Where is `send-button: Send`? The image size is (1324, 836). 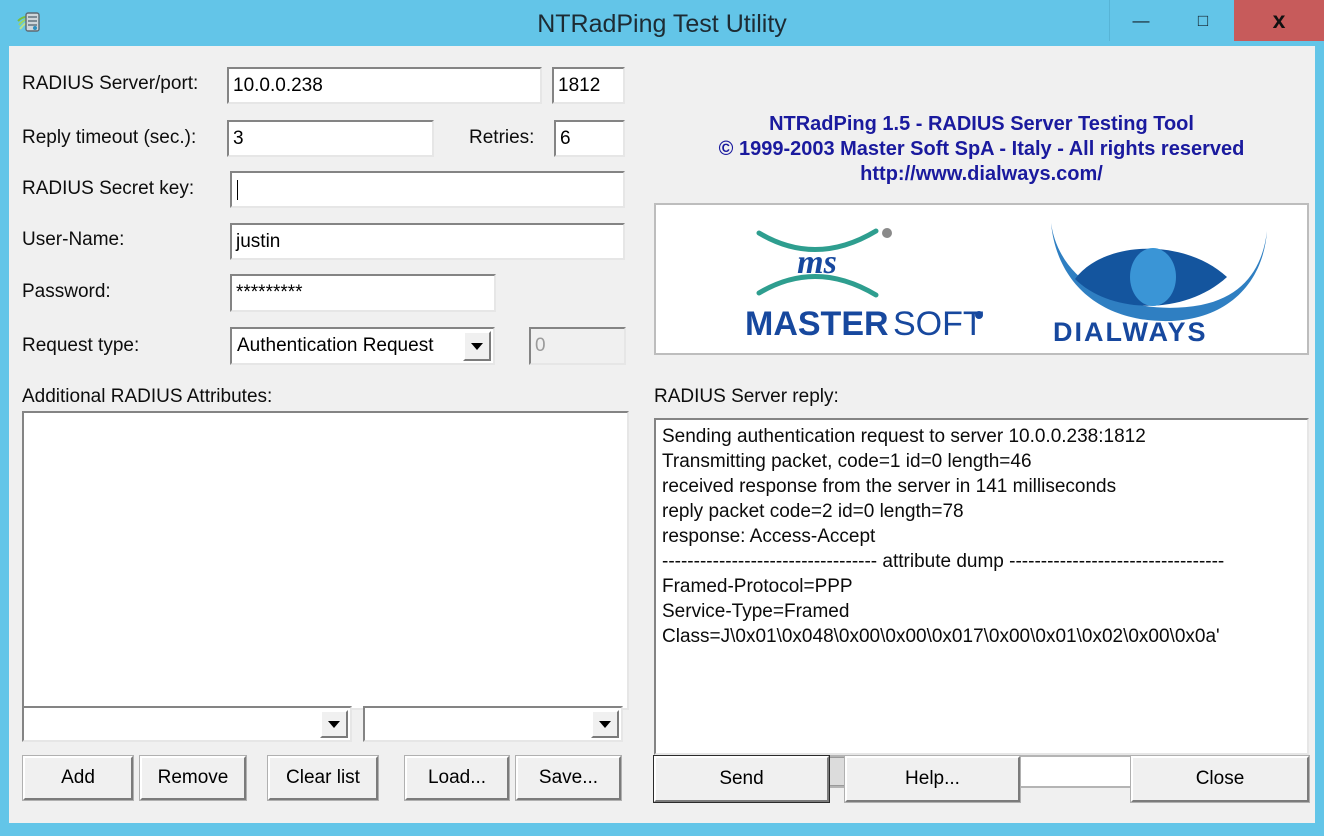 send-button: Send is located at coordinates (741, 779).